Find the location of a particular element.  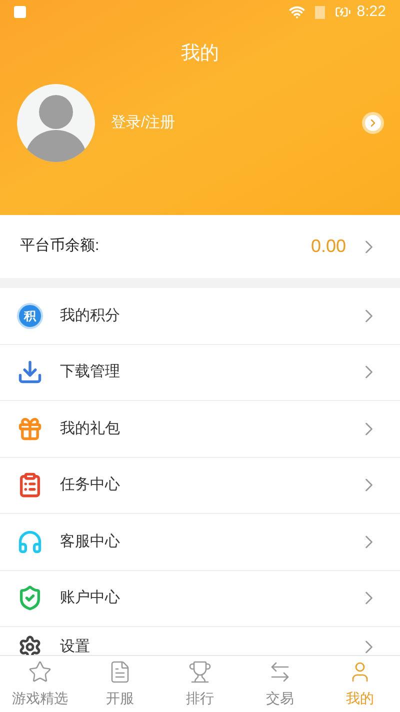

menu-item-label: 下载管理 is located at coordinates (90, 372).